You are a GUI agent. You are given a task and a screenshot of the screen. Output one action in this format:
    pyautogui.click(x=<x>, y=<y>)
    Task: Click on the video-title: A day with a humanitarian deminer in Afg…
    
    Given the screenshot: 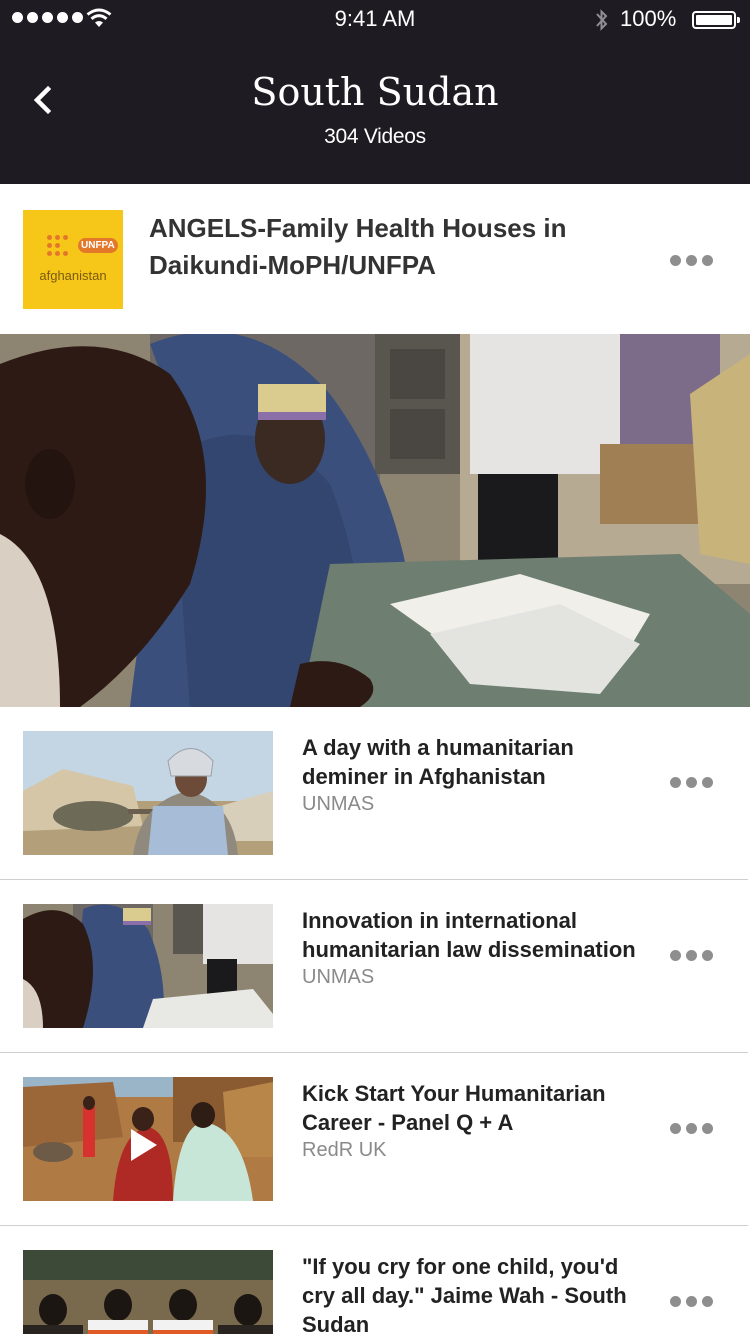 What is the action you would take?
    pyautogui.click(x=472, y=762)
    